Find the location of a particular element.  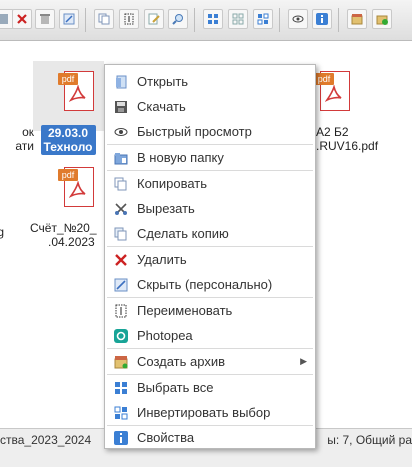

file-tile: pdf А2 Б2 .RUV16.pdf is located at coordinates (360, 112).